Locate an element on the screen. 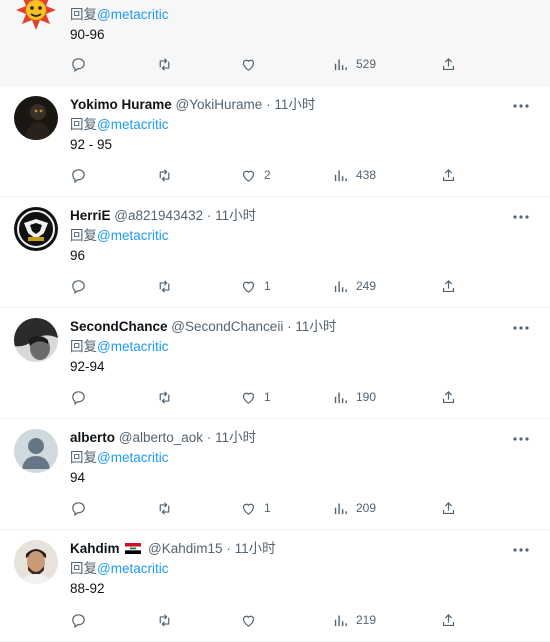 The height and width of the screenshot is (642, 550). team-logo-avatar is located at coordinates (36, 229).